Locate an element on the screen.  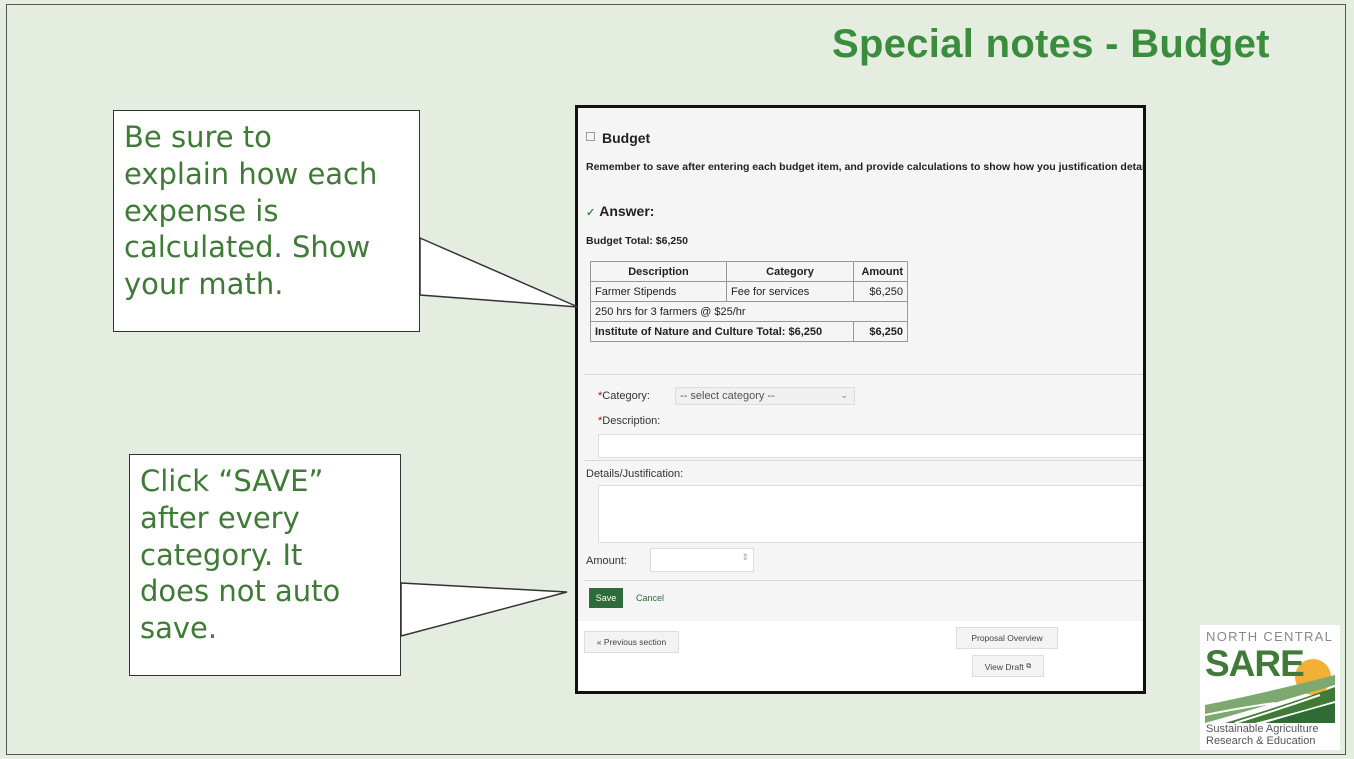
callout-pointers is located at coordinates (489, 436).